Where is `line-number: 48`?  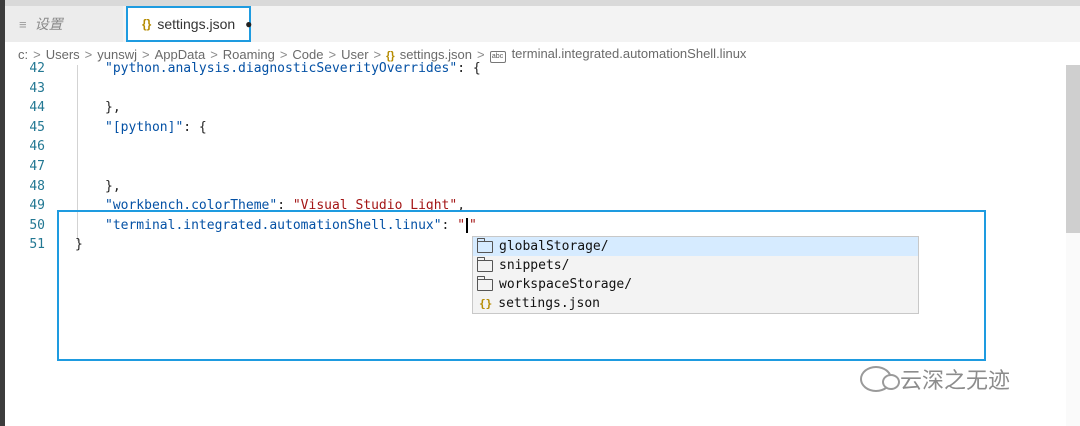
line-number: 48 is located at coordinates (37, 186).